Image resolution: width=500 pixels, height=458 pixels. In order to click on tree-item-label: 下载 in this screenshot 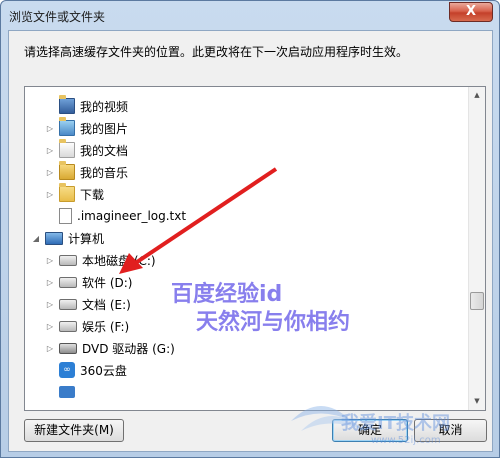, I will do `click(92, 194)`.